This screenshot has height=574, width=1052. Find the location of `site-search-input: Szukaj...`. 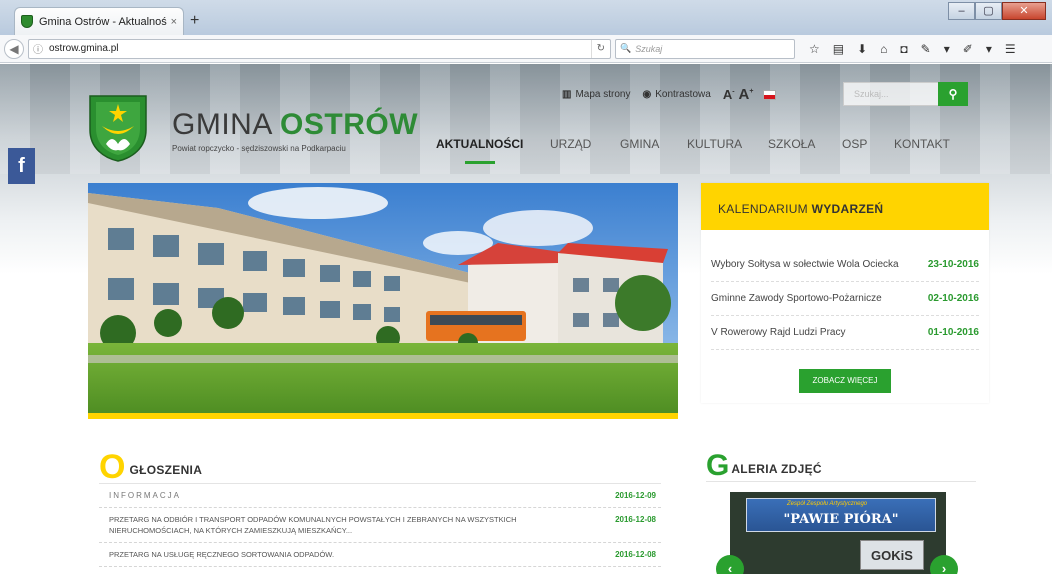

site-search-input: Szukaj... is located at coordinates (891, 94).